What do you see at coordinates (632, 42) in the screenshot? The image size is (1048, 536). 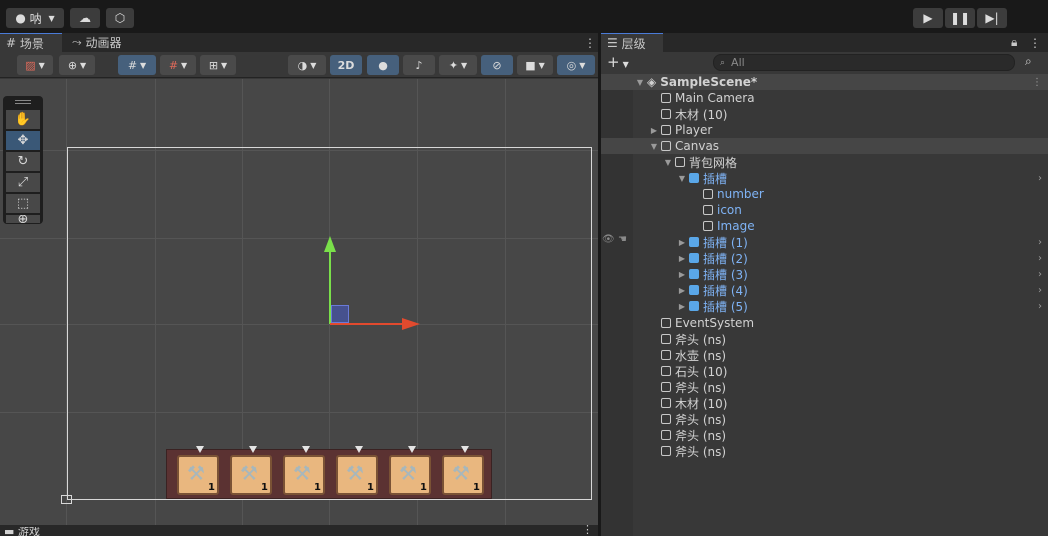 I see `tab-hierarchy: ☰ 层级` at bounding box center [632, 42].